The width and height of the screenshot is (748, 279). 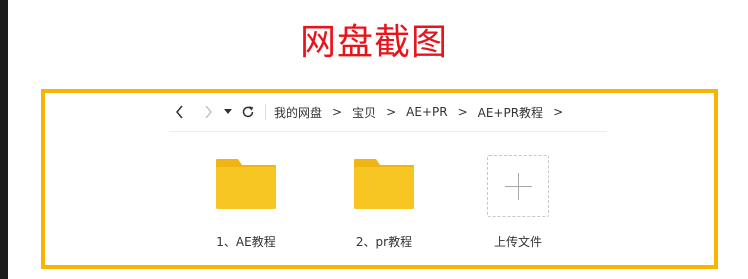 What do you see at coordinates (517, 242) in the screenshot?
I see `upload-label: 上传文件` at bounding box center [517, 242].